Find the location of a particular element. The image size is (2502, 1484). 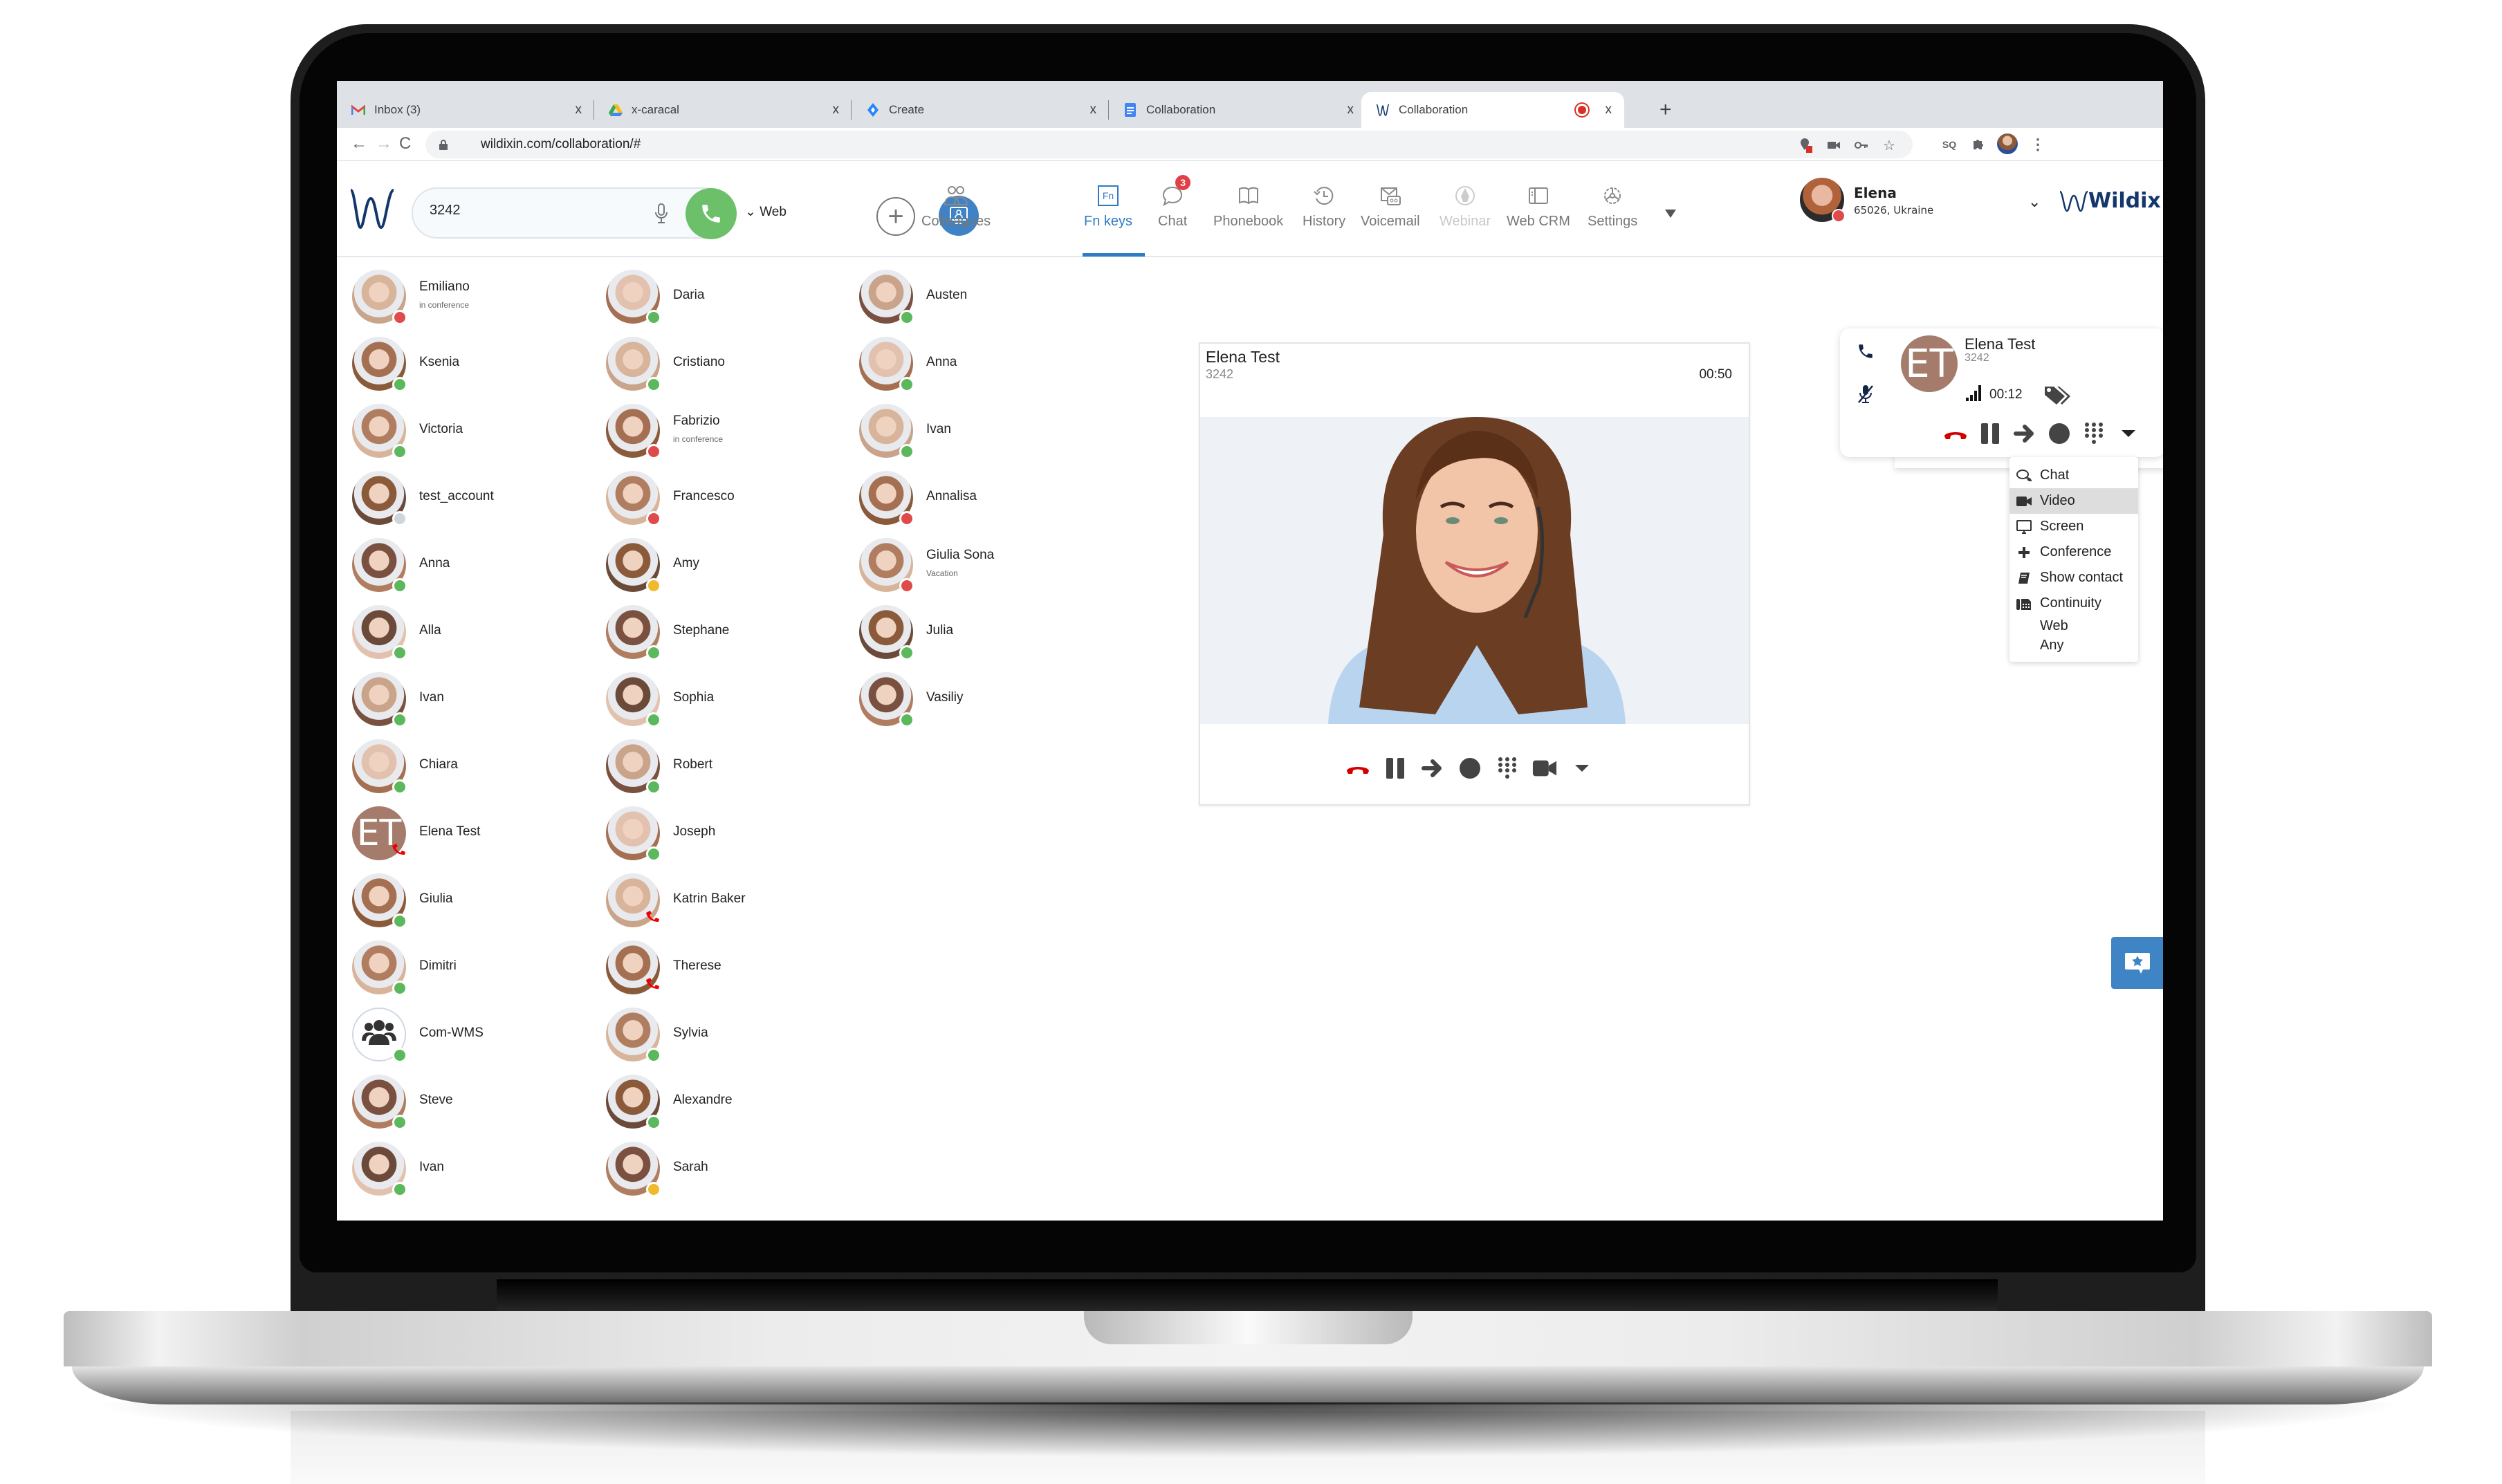

microphone-icon is located at coordinates (661, 214).